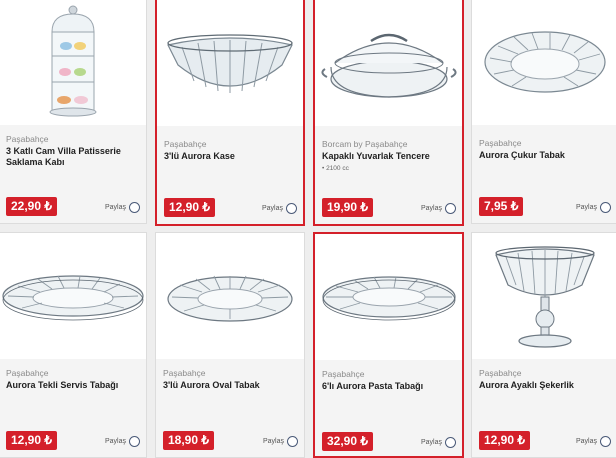 The image size is (616, 458). What do you see at coordinates (347, 441) in the screenshot?
I see `price-badge: 32,90 ₺` at bounding box center [347, 441].